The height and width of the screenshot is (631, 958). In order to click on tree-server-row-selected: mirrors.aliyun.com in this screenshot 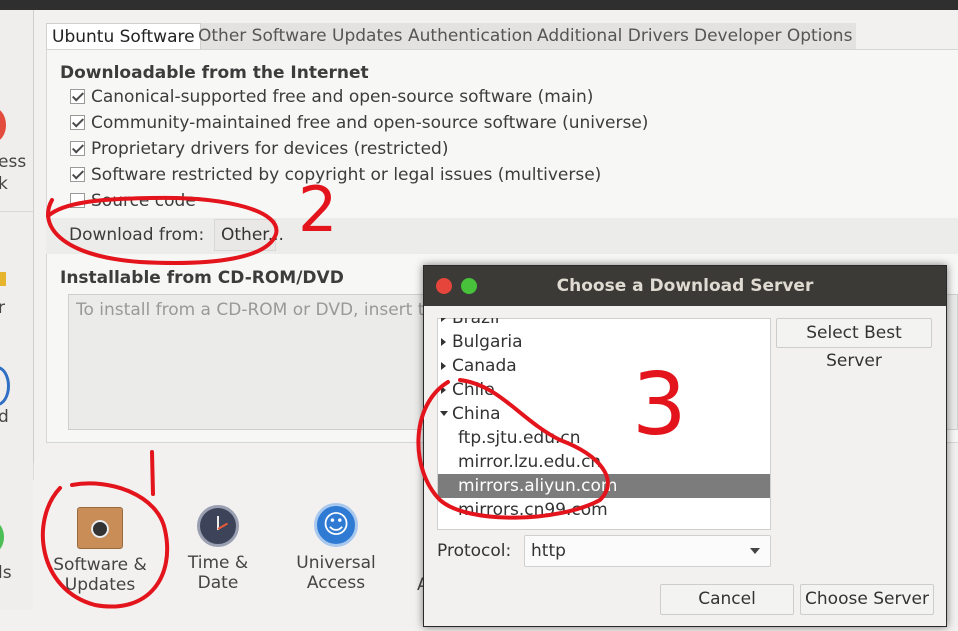, I will do `click(604, 486)`.